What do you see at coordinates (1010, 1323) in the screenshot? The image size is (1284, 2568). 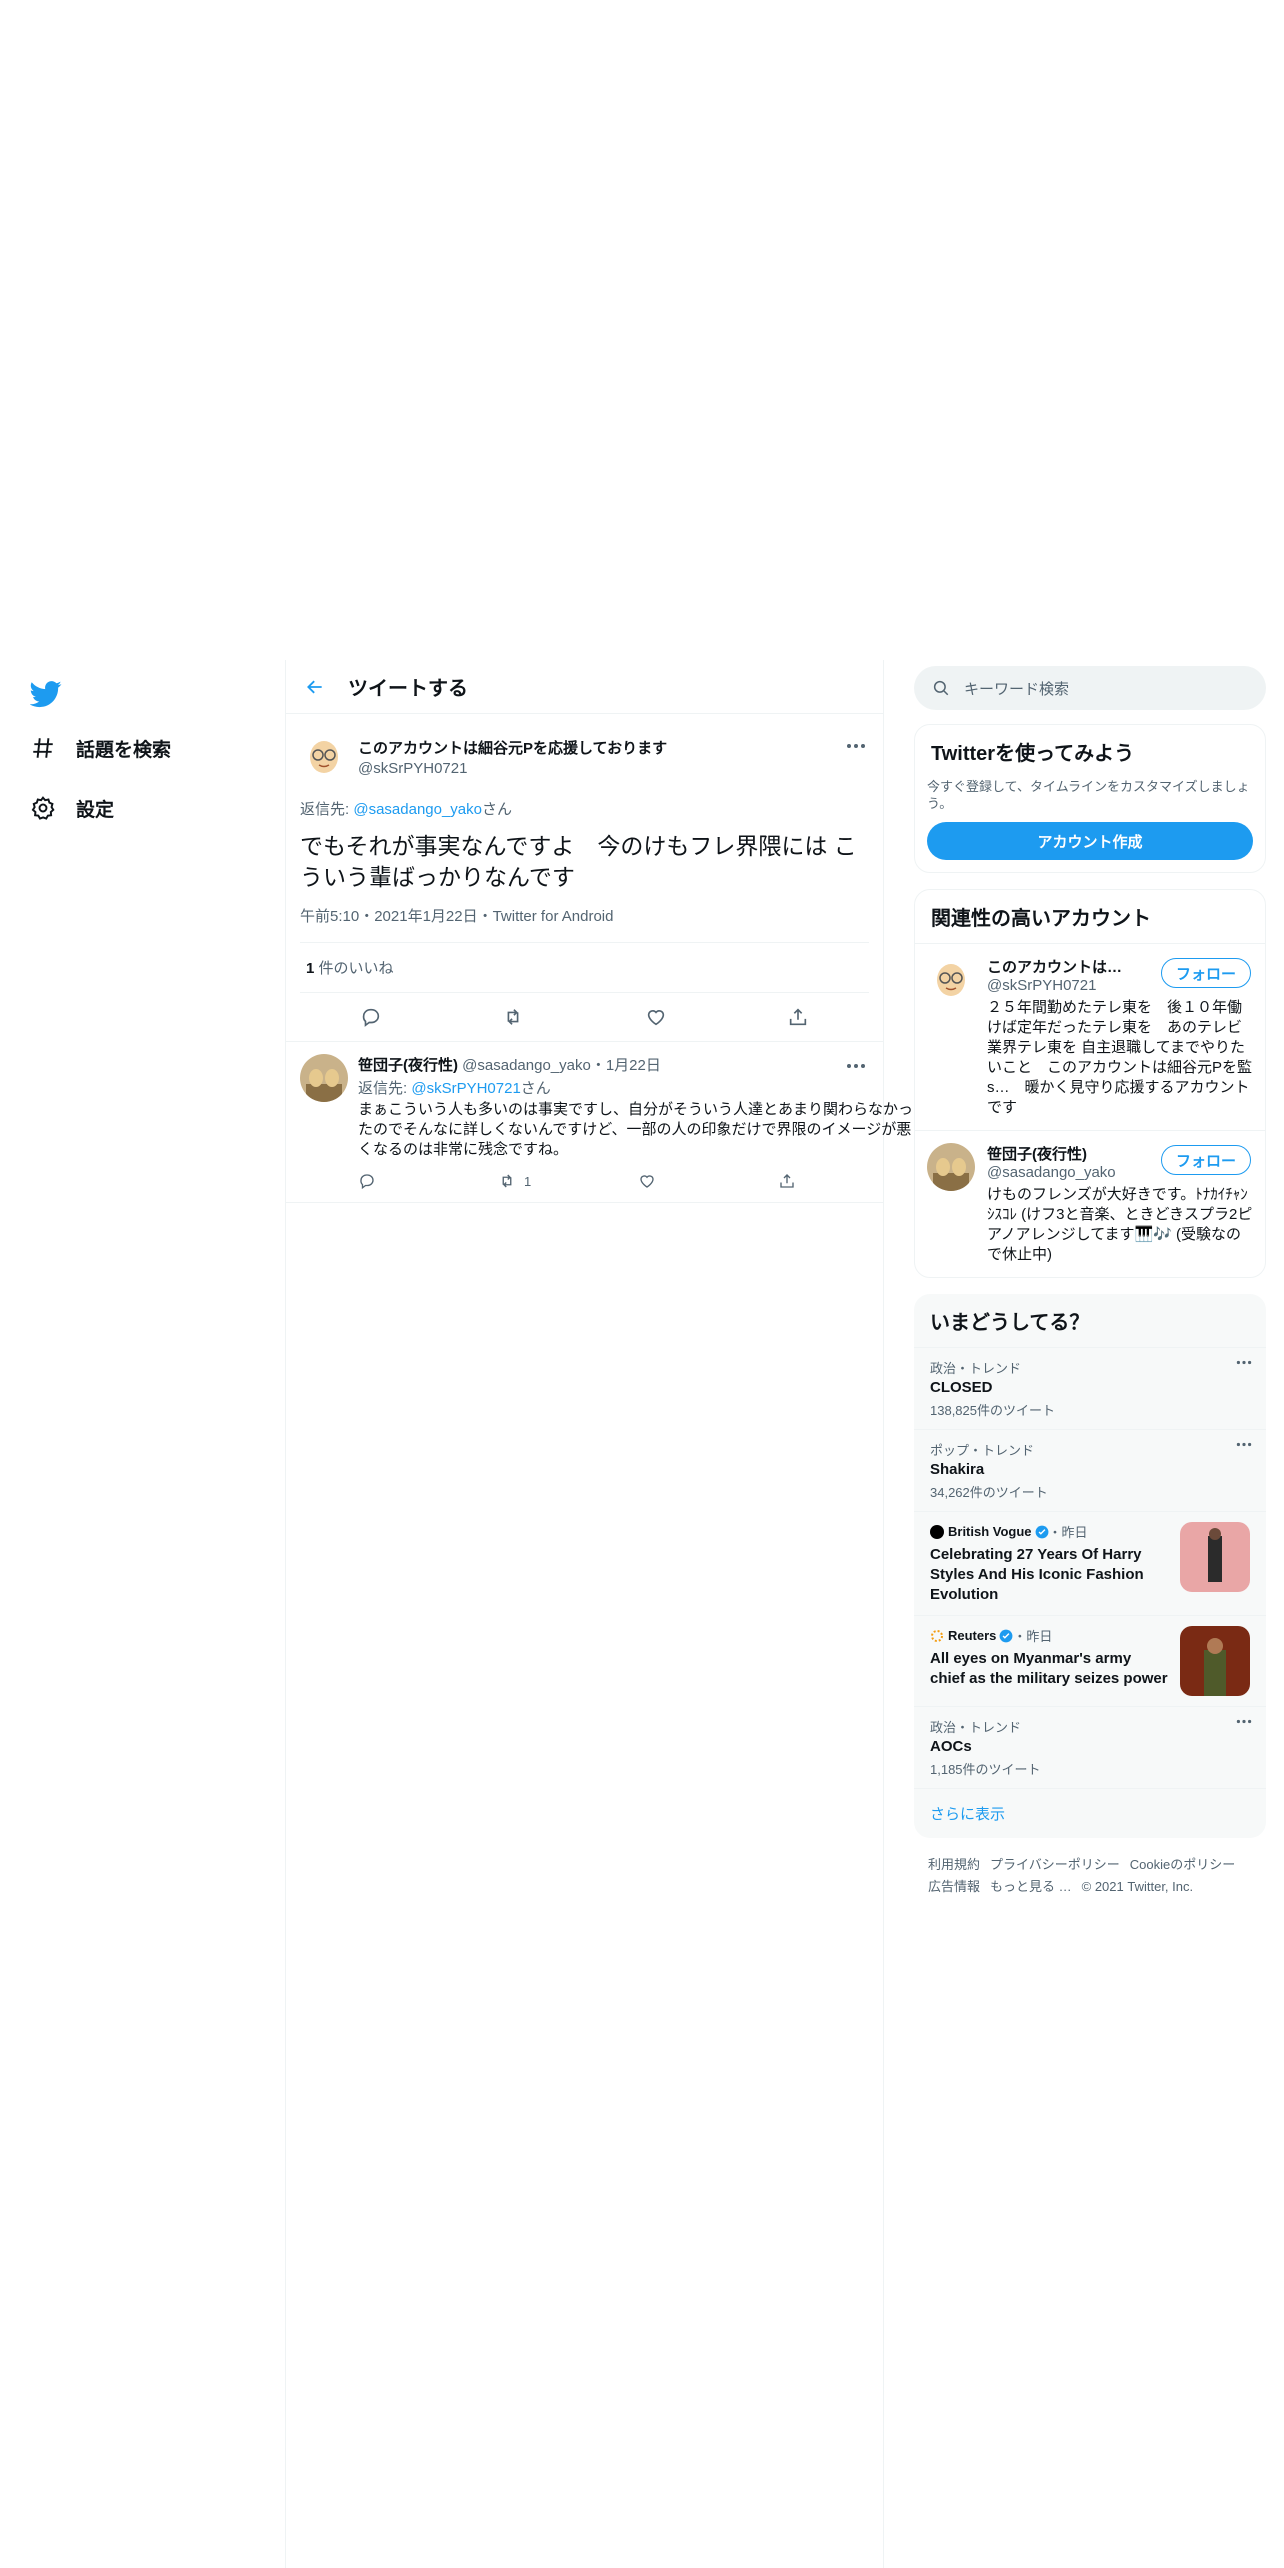 I see `trends-title: いまどうしてる？` at bounding box center [1010, 1323].